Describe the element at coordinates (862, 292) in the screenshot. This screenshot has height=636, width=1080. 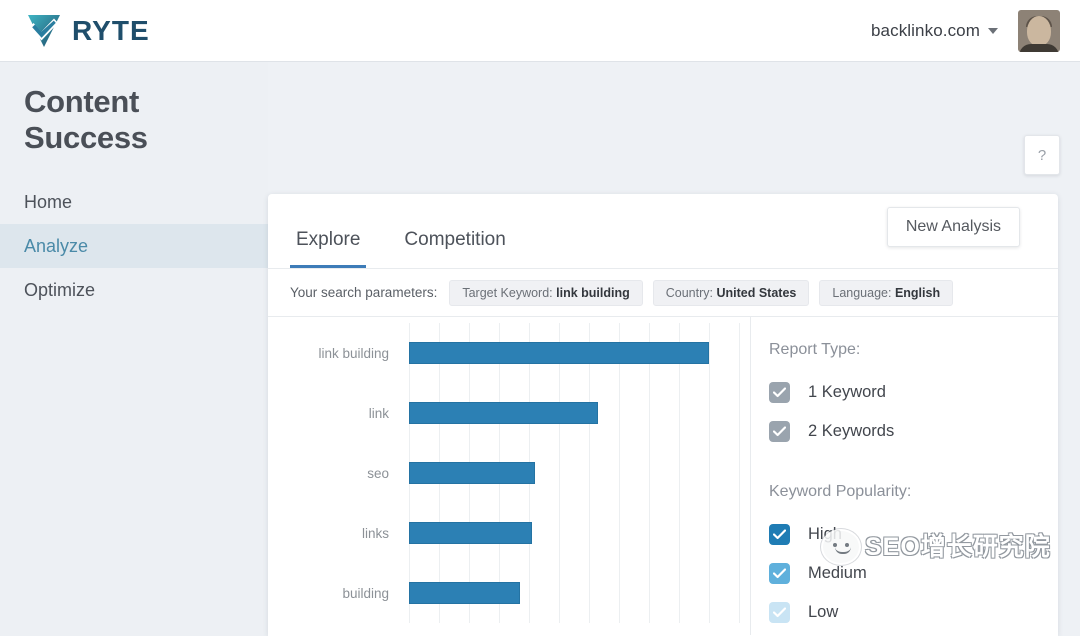
I see `chip-key: Language:` at that location.